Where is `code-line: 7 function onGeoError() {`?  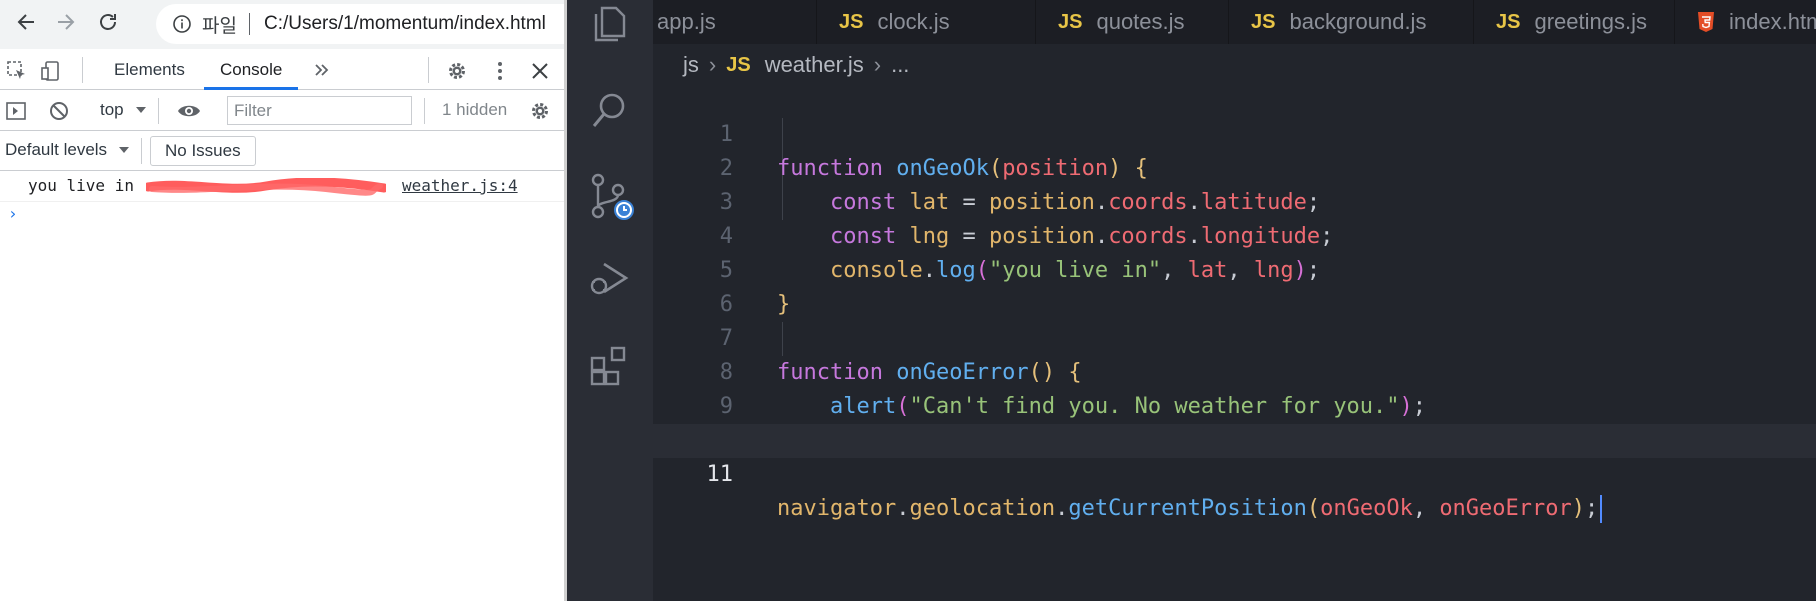 code-line: 7 function onGeoError() { is located at coordinates (1234, 336).